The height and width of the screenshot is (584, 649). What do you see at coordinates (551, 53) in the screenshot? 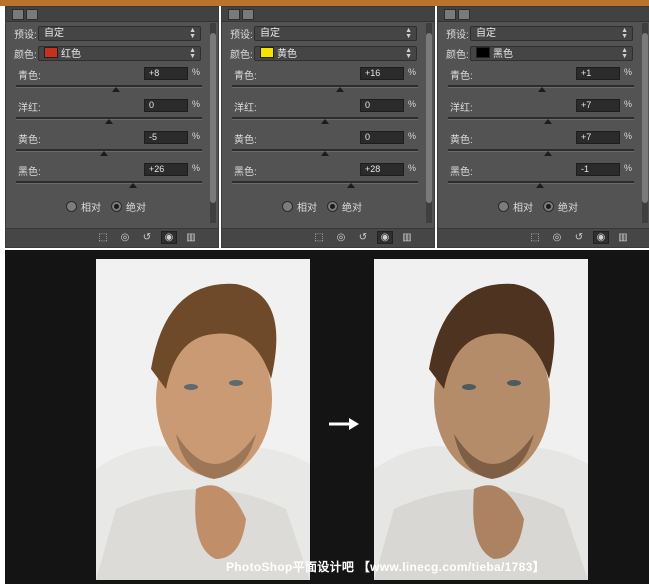
I see `colors-select: 黑色 ▲ ▼` at bounding box center [551, 53].